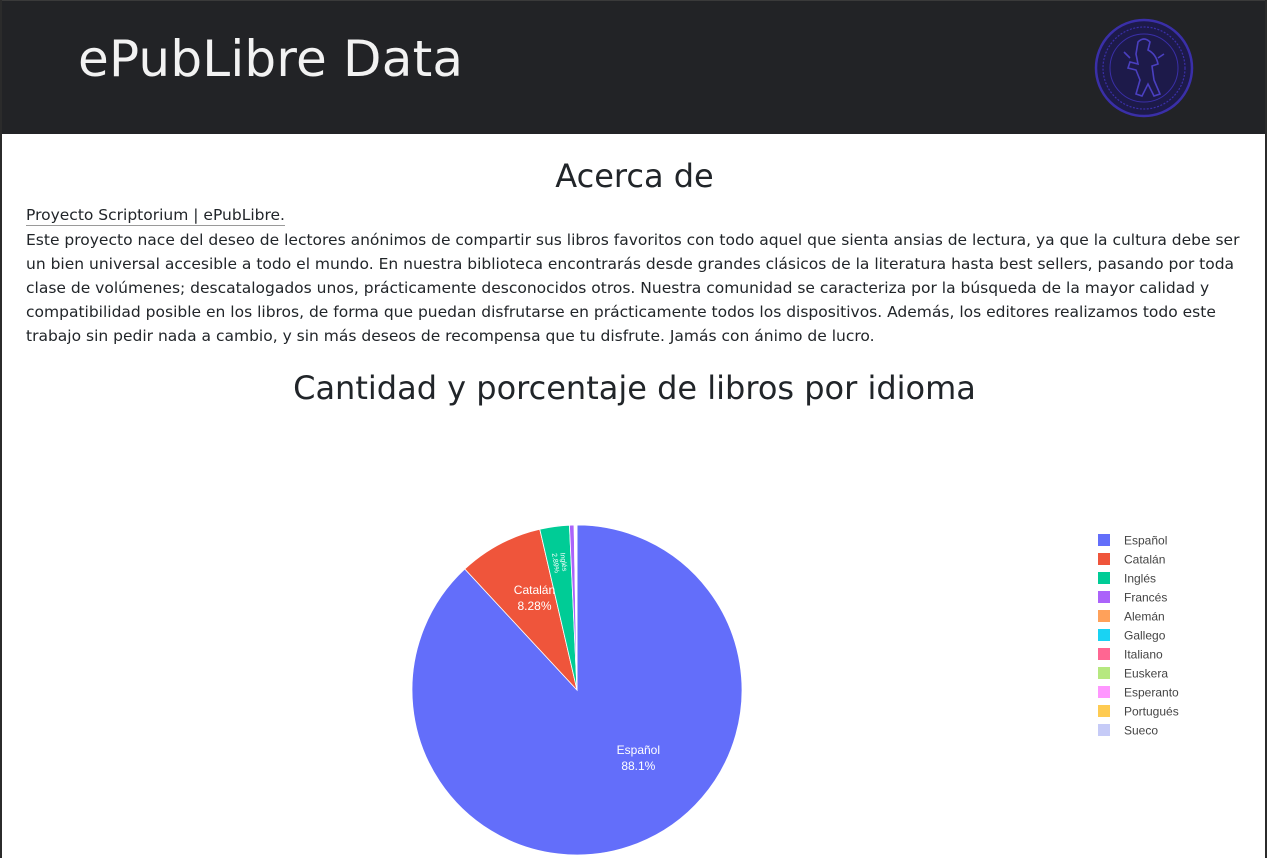  I want to click on legend-item-italiano: Italiano, so click(1130, 655).